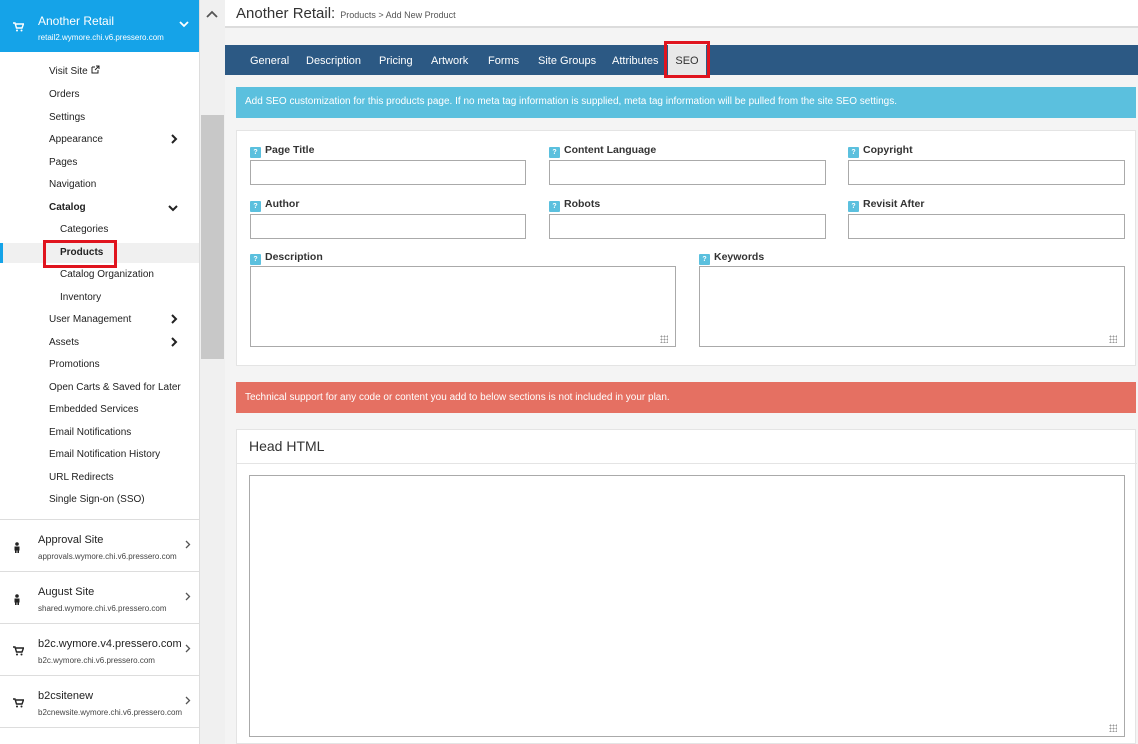 This screenshot has width=1138, height=744. Describe the element at coordinates (212, 237) in the screenshot. I see `scrollbar-thumb` at that location.